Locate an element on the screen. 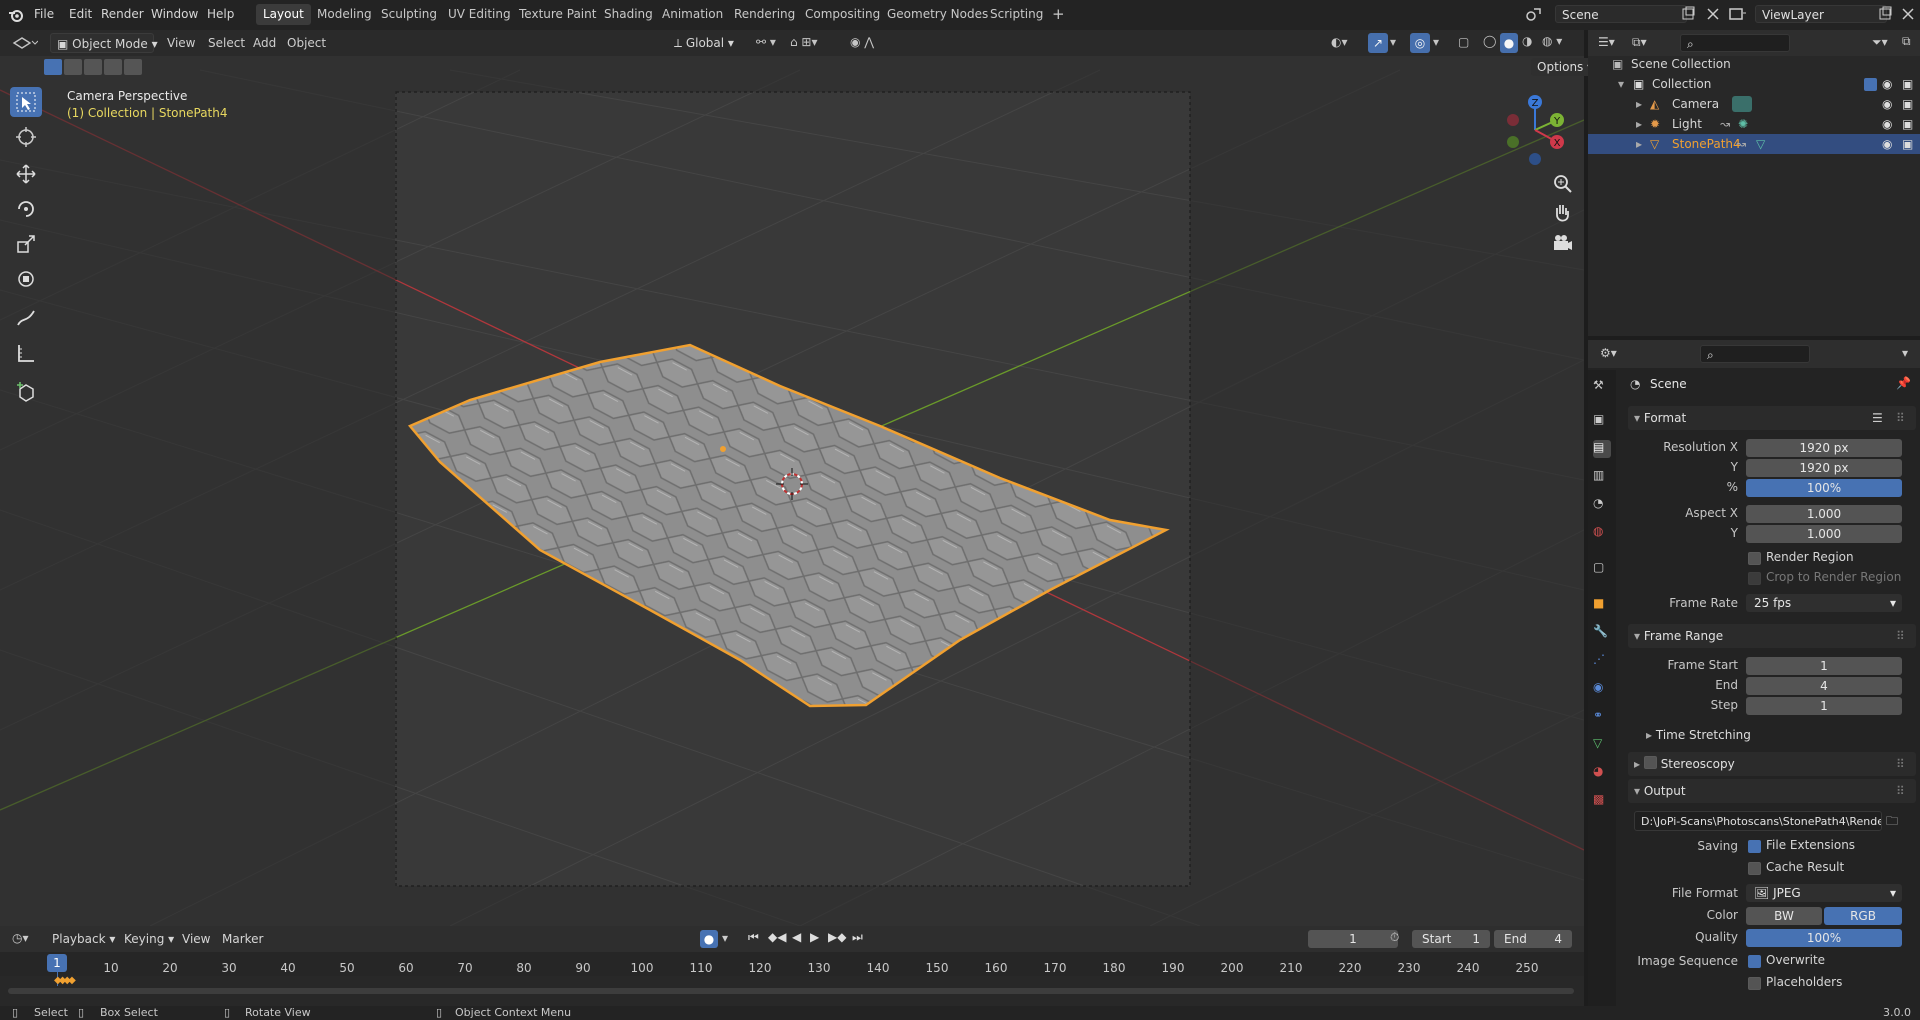 The width and height of the screenshot is (1920, 1020). remove-scene-icon is located at coordinates (1713, 14).